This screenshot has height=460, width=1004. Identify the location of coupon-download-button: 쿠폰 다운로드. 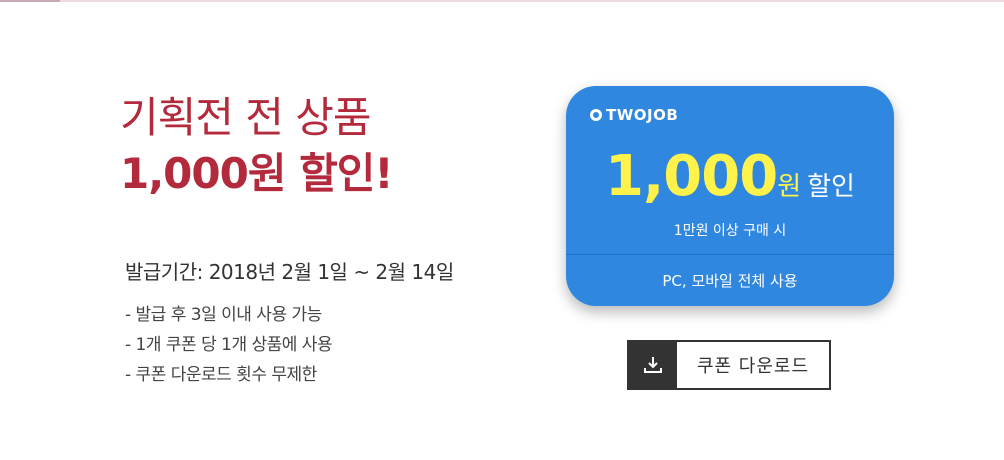
(729, 365).